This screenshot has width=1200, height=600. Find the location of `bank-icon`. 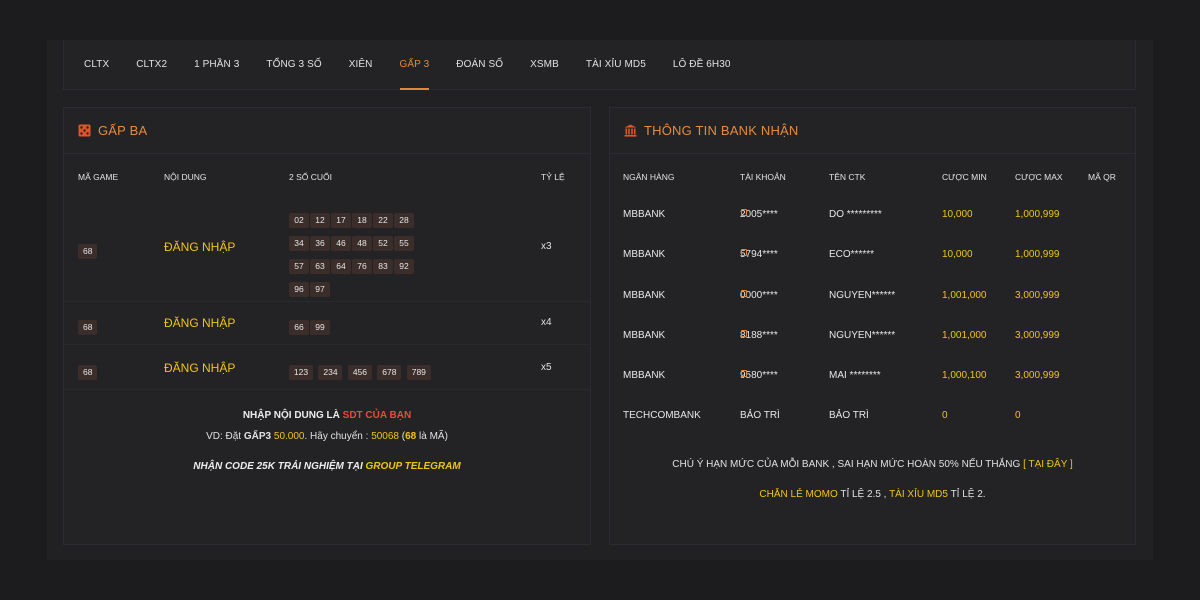

bank-icon is located at coordinates (630, 130).